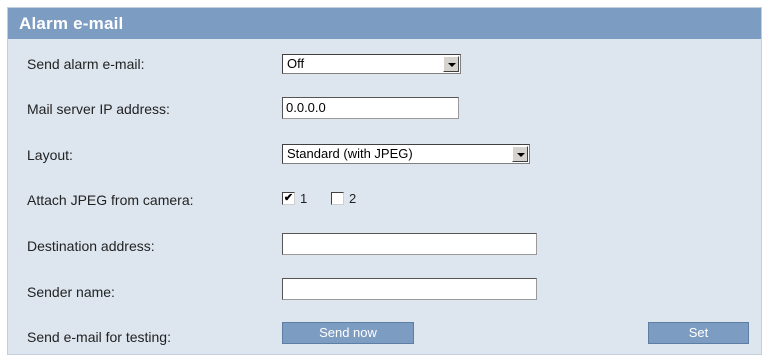 Image resolution: width=769 pixels, height=362 pixels. What do you see at coordinates (91, 246) in the screenshot?
I see `destination-label: Destination address:` at bounding box center [91, 246].